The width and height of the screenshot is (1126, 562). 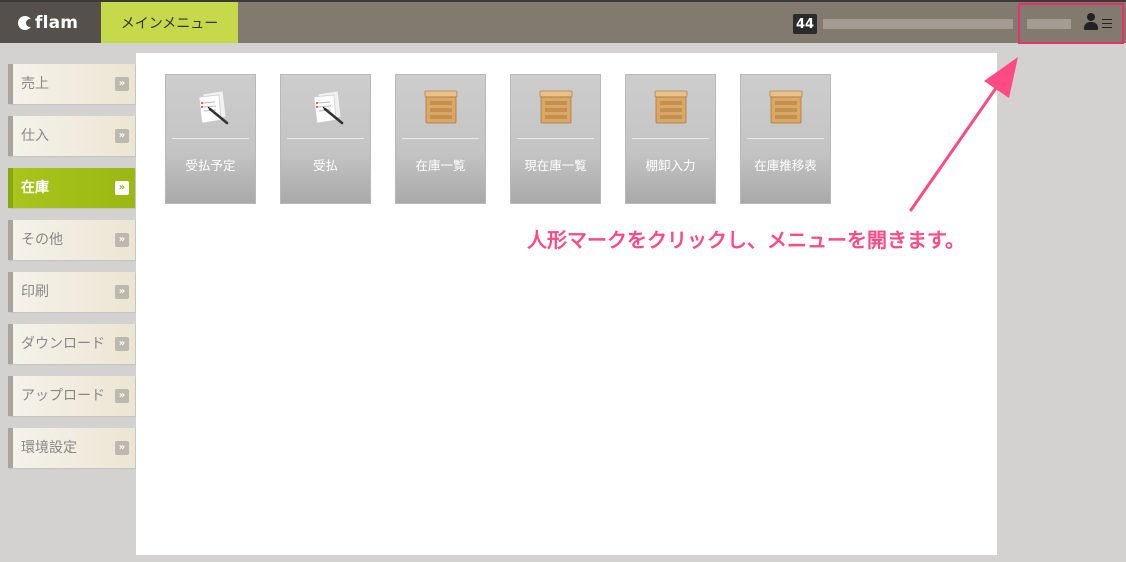 What do you see at coordinates (325, 139) in the screenshot?
I see `tile-receipt: 受払` at bounding box center [325, 139].